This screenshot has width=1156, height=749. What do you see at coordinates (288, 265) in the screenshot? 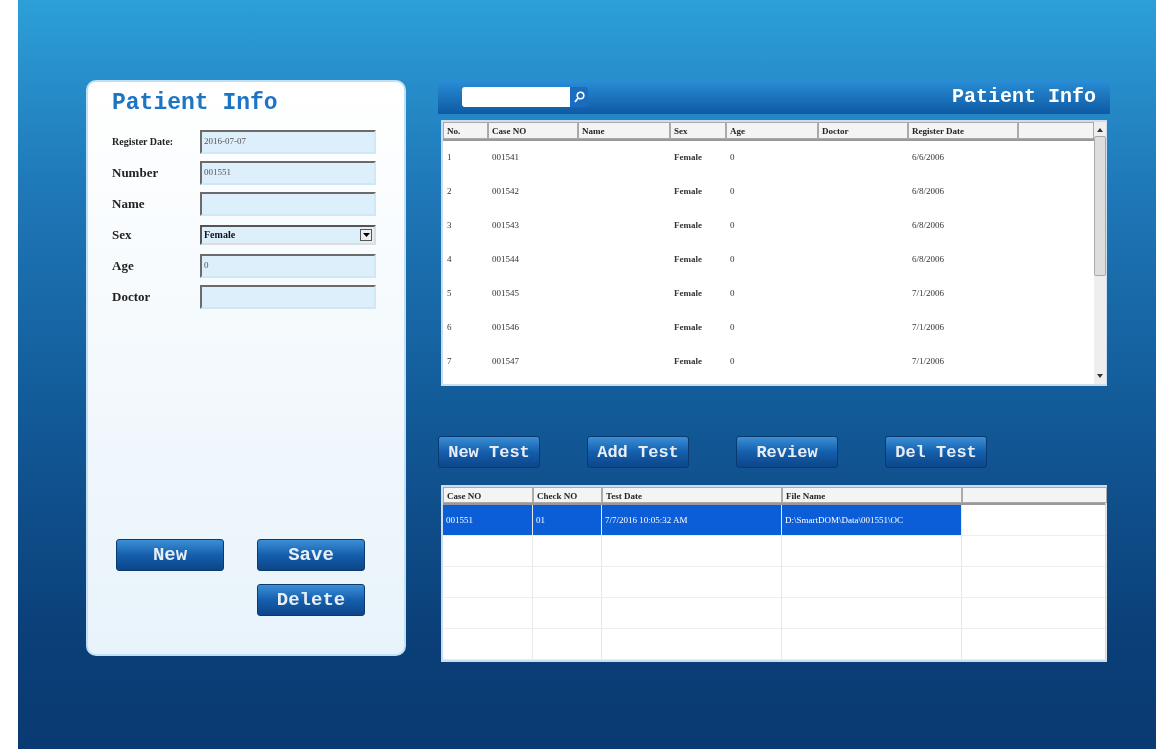
I see `input-field: 0` at bounding box center [288, 265].